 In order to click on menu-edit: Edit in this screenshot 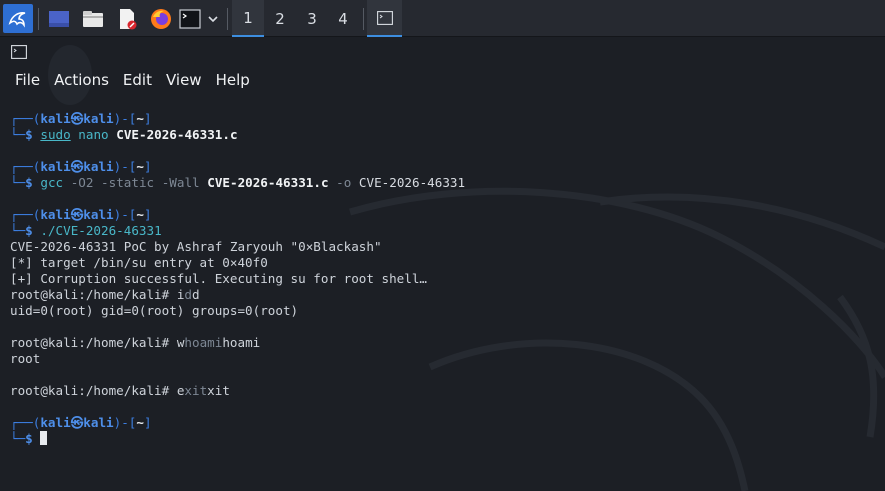, I will do `click(137, 80)`.